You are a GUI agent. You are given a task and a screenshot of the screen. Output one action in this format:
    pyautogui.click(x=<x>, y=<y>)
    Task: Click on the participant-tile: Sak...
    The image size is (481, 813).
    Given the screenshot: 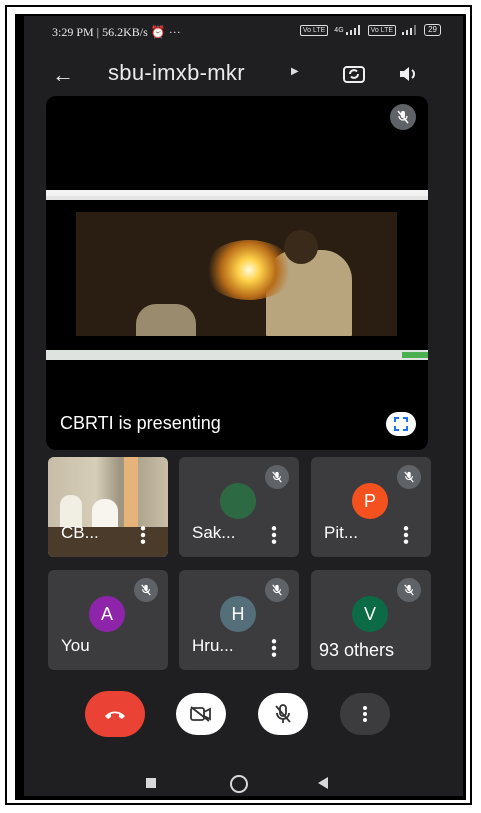 What is the action you would take?
    pyautogui.click(x=239, y=507)
    